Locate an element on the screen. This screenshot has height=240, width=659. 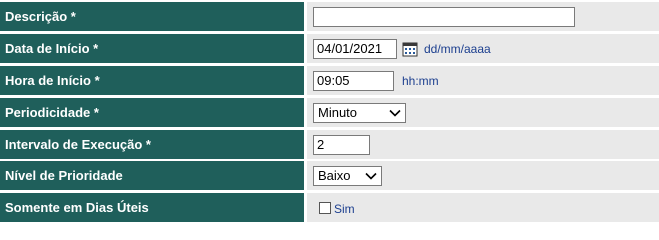
dias-uteis-checkbox-label: Sim is located at coordinates (344, 209).